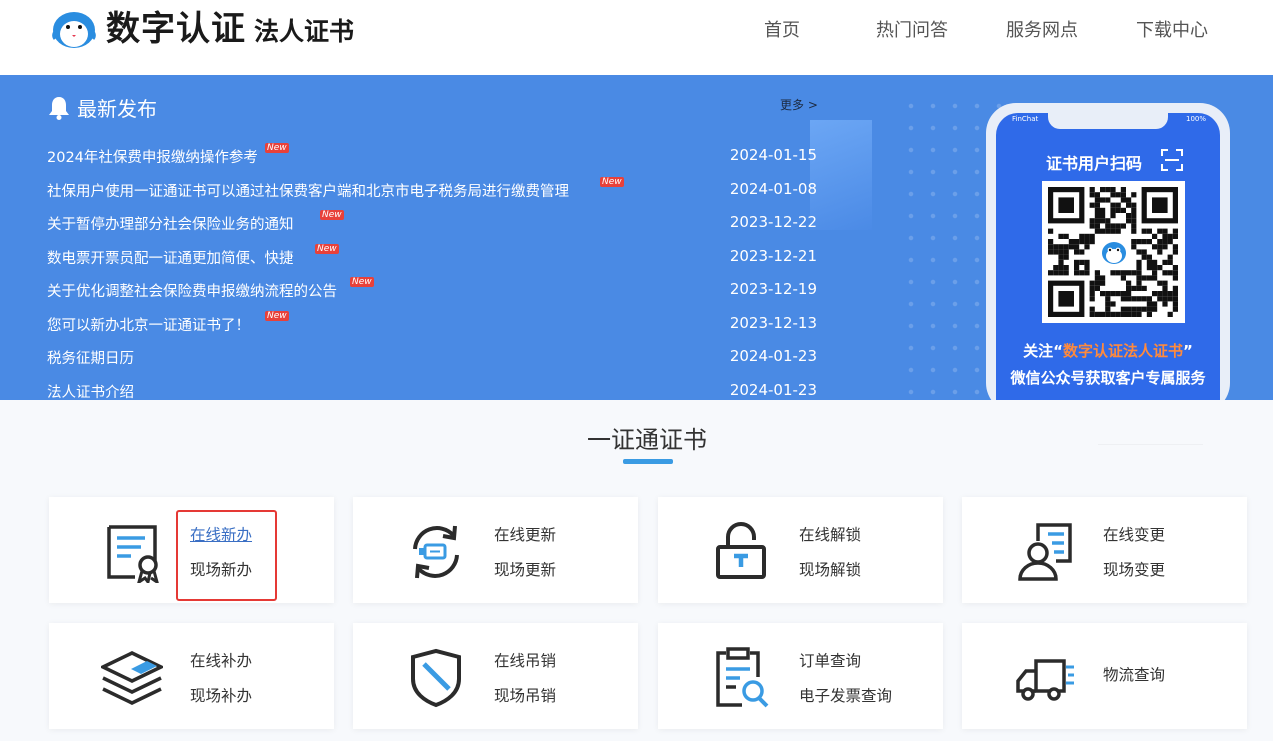 The width and height of the screenshot is (1273, 741). Describe the element at coordinates (1122, 351) in the screenshot. I see `official-account-name: 数字认证法人证书` at that location.